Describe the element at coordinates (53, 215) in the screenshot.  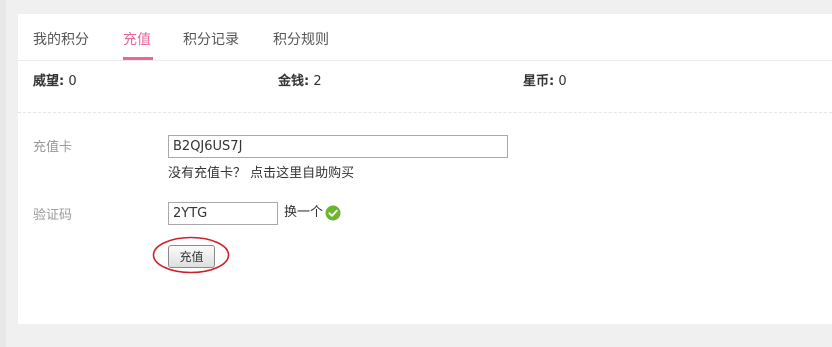
I see `captcha-label: 验证码` at that location.